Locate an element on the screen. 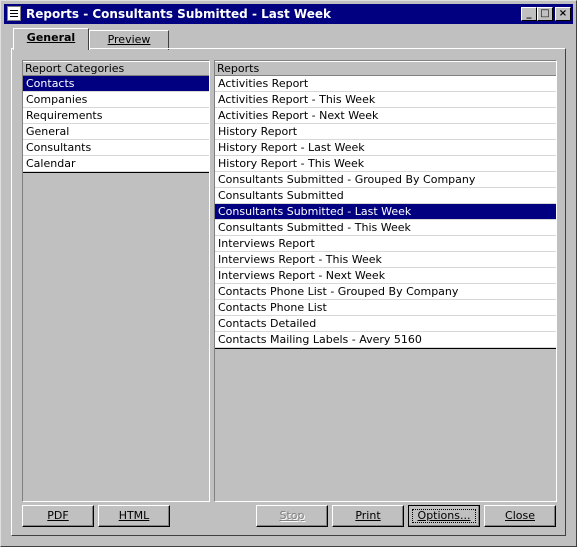 This screenshot has height=547, width=577. report-list-item: Consultants Submitted - Last Week is located at coordinates (385, 212).